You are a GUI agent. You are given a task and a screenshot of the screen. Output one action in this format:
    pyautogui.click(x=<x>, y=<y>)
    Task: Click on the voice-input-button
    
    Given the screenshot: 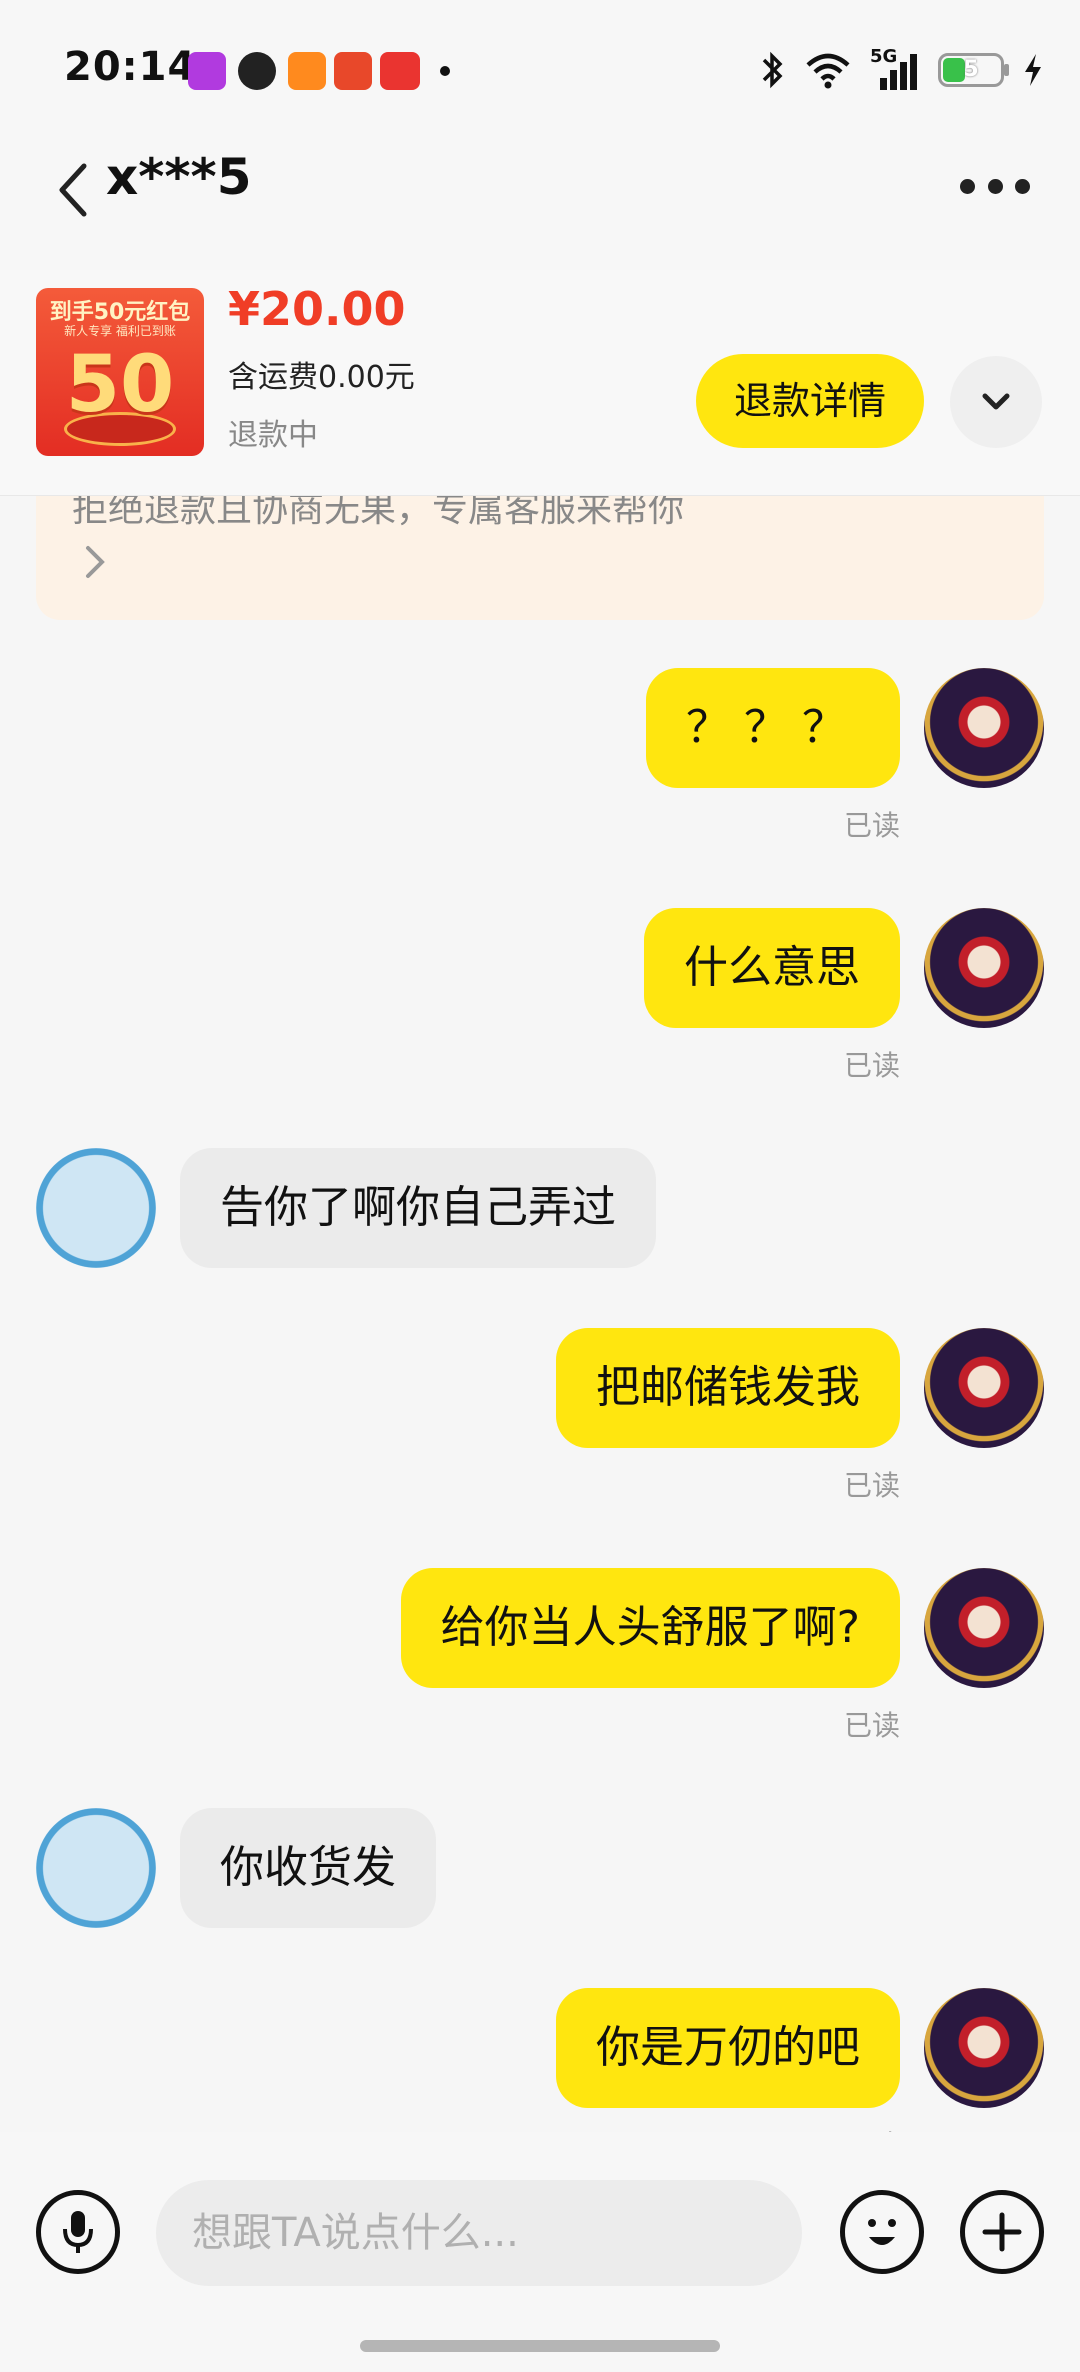 What is the action you would take?
    pyautogui.click(x=78, y=2232)
    